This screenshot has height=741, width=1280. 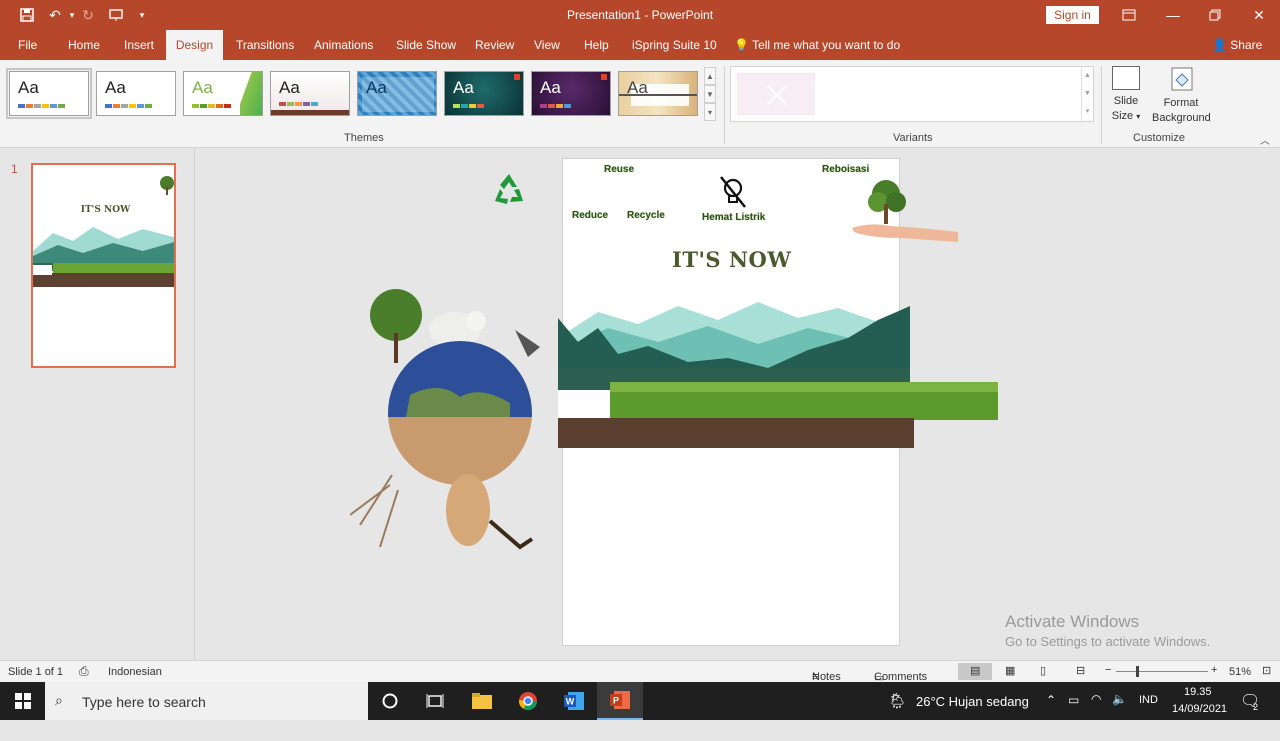 I want to click on file-explorer-icon, so click(x=482, y=701).